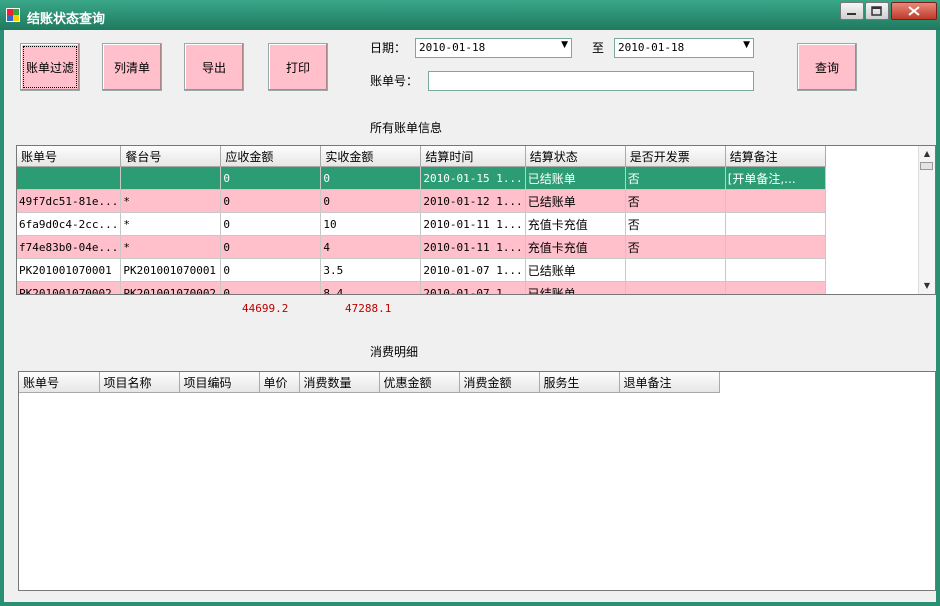 The width and height of the screenshot is (940, 606). What do you see at coordinates (499, 382) in the screenshot?
I see `column-header: 消费金额` at bounding box center [499, 382].